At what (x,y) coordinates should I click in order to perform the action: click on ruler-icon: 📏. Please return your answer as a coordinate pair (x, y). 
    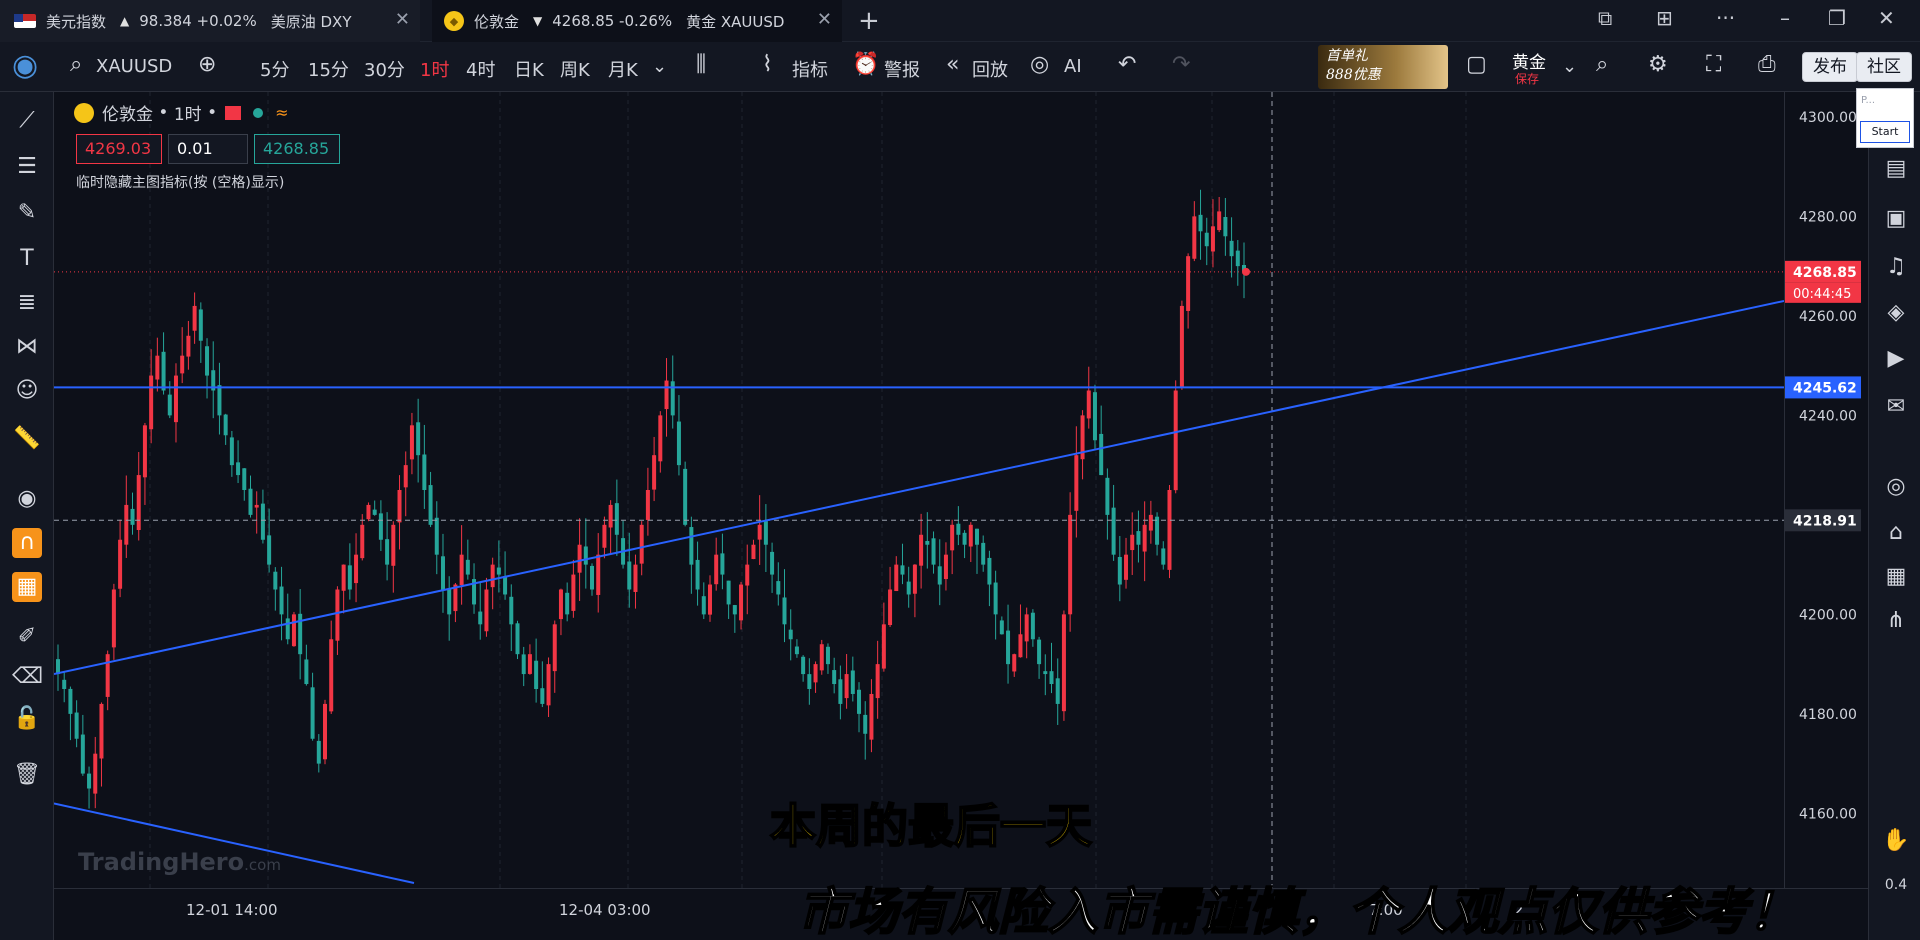
    Looking at the image, I should click on (27, 439).